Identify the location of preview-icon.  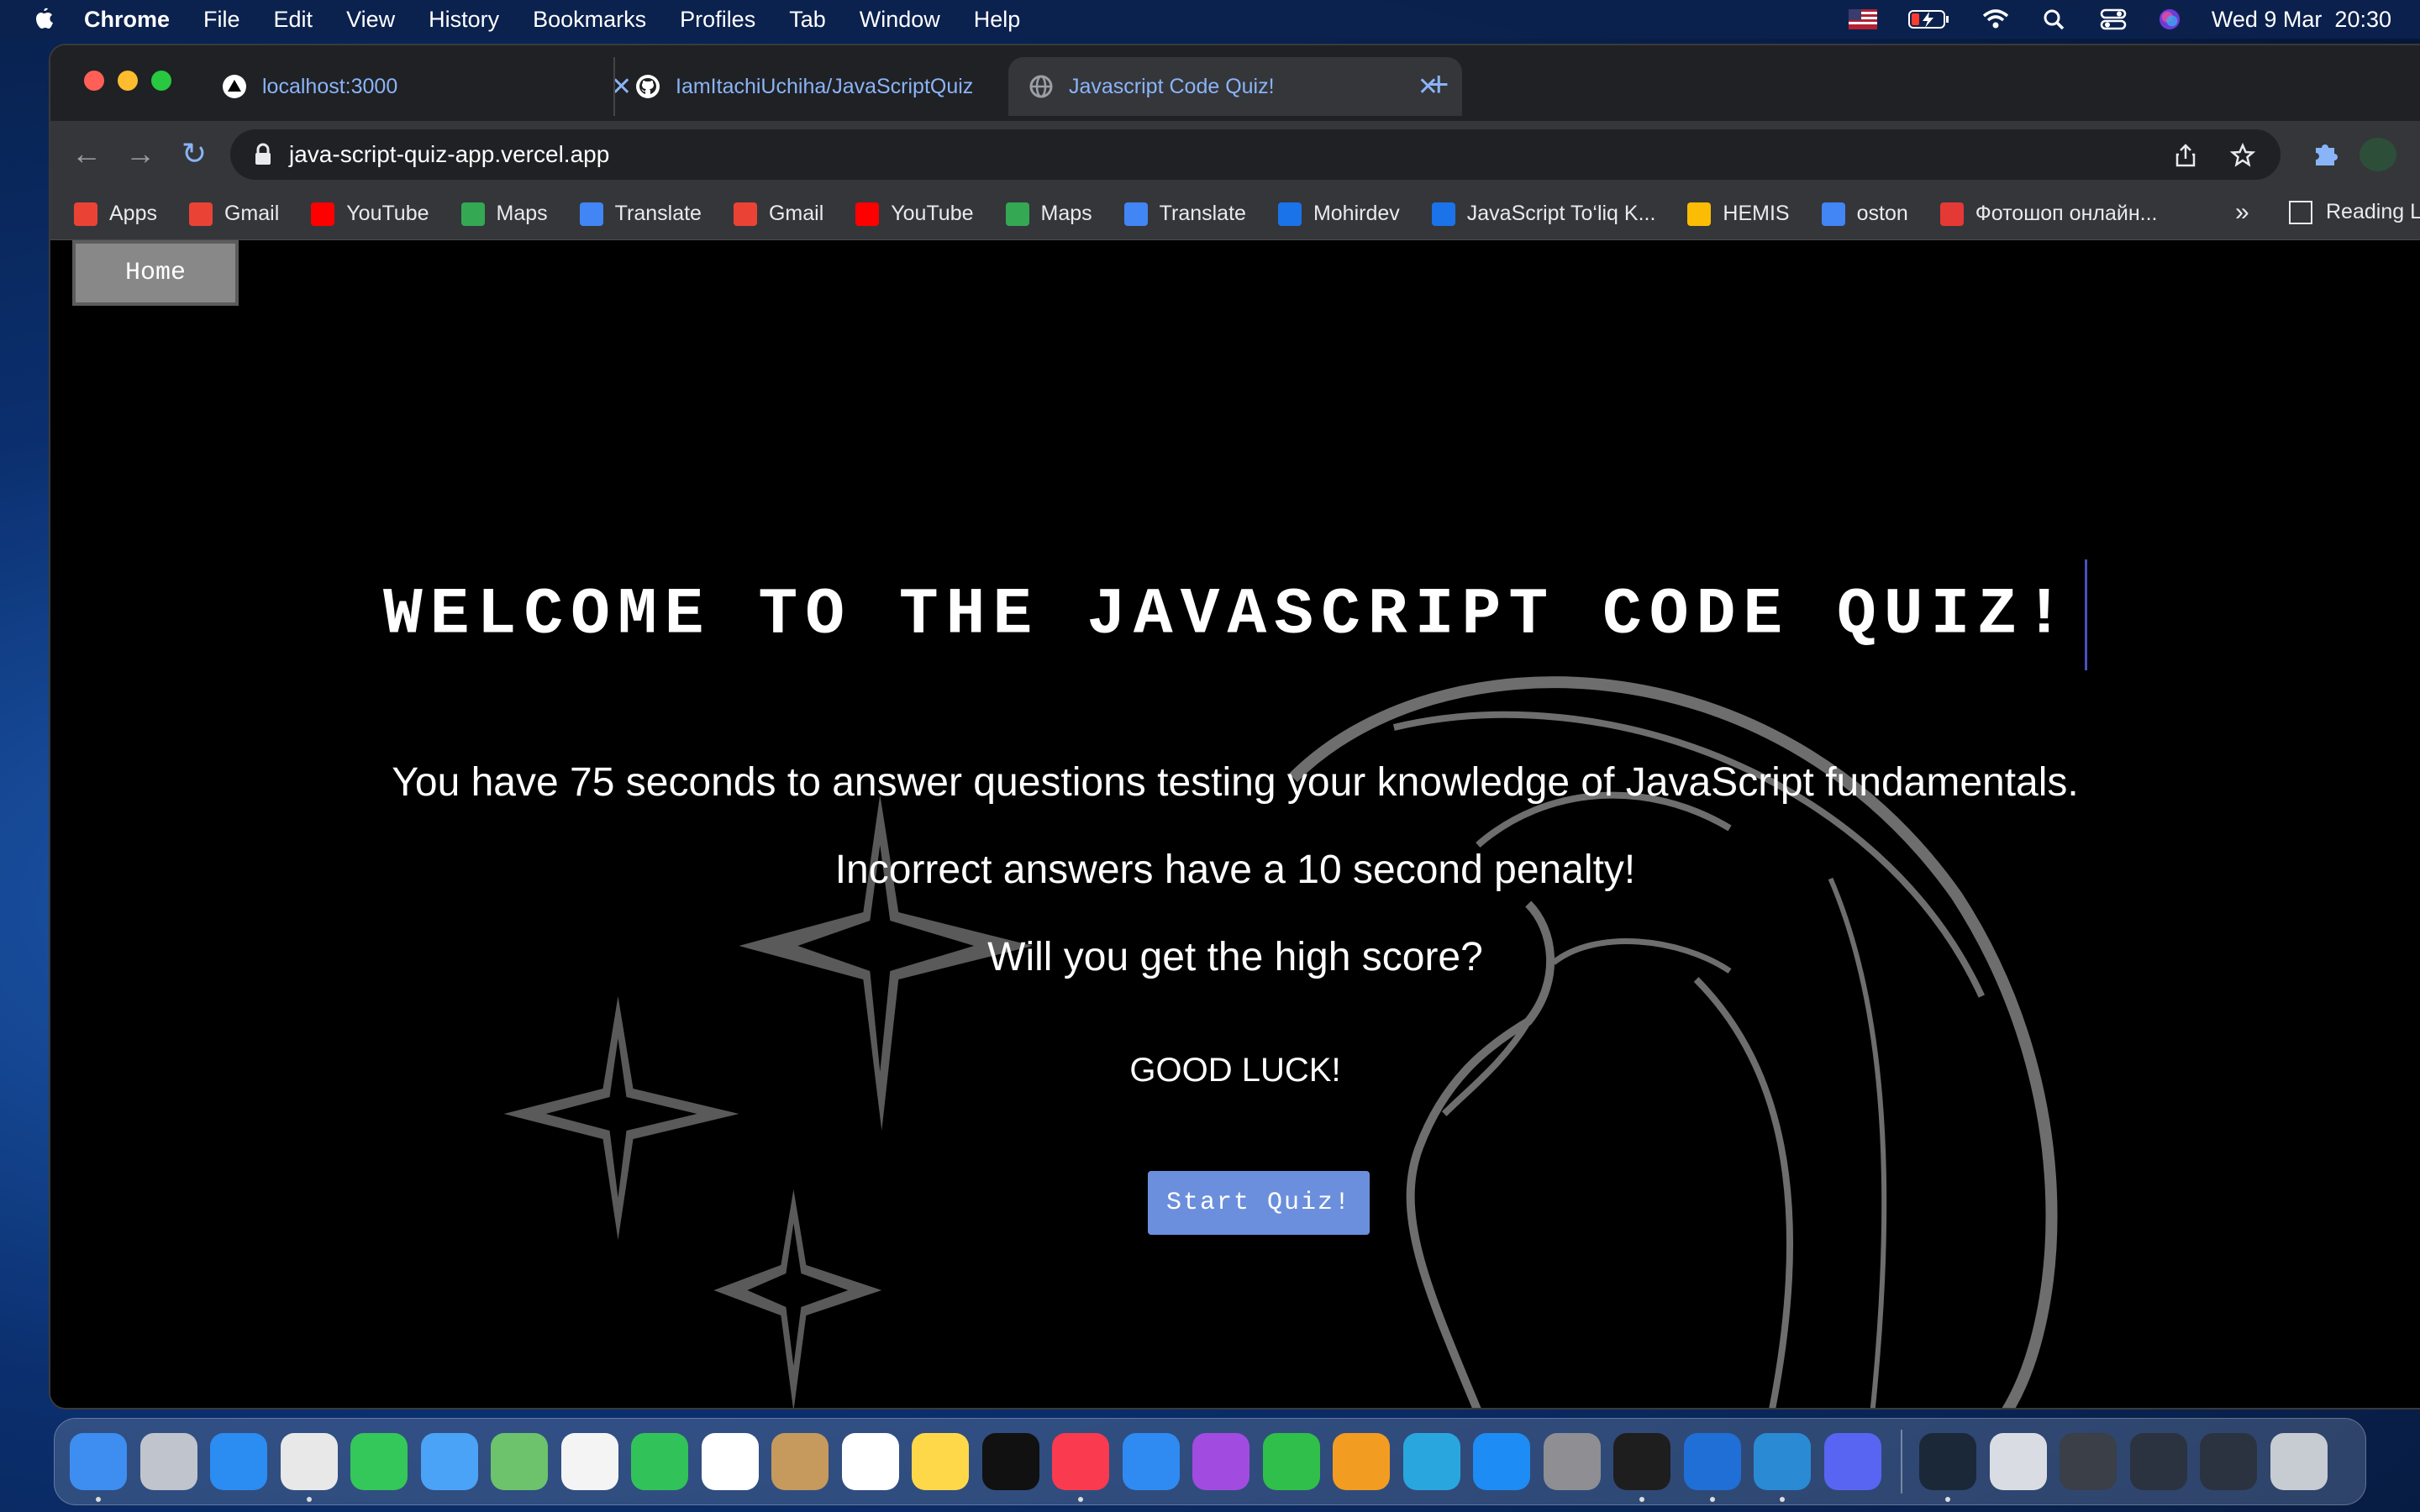
(2018, 1461).